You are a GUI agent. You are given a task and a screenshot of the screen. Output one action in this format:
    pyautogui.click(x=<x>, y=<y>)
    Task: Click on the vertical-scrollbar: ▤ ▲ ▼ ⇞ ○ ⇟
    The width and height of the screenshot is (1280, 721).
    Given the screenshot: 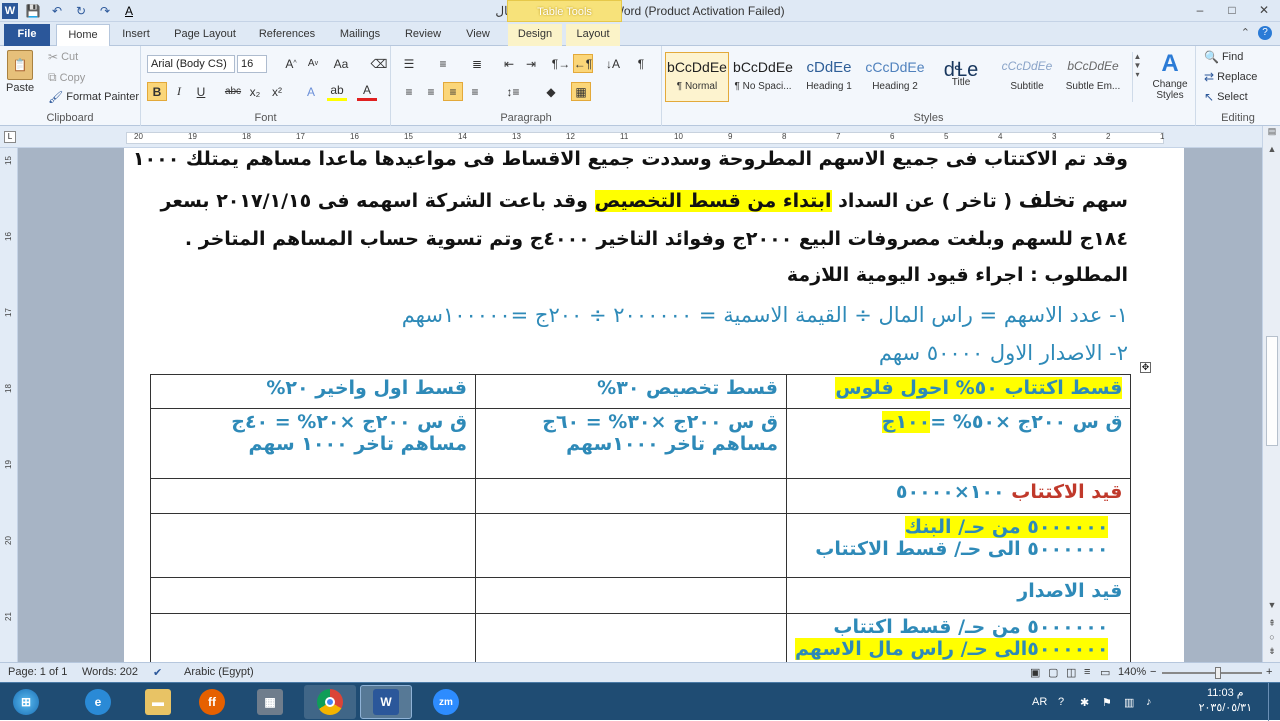 What is the action you would take?
    pyautogui.click(x=1271, y=394)
    